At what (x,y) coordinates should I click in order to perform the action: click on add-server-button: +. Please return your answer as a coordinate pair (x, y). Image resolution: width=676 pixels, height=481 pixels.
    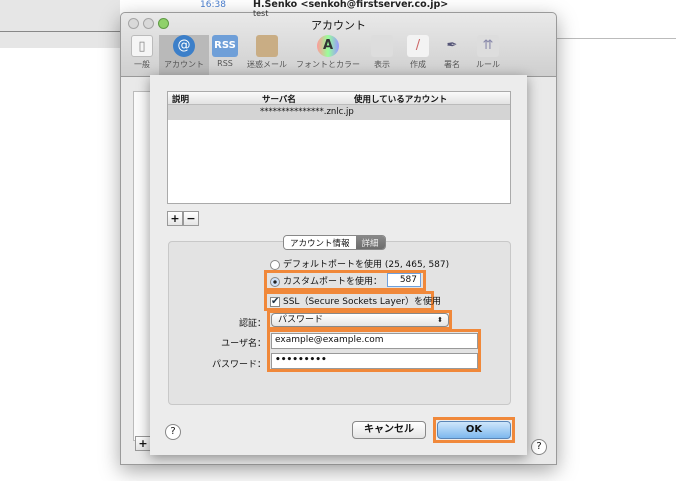
    Looking at the image, I should click on (175, 218).